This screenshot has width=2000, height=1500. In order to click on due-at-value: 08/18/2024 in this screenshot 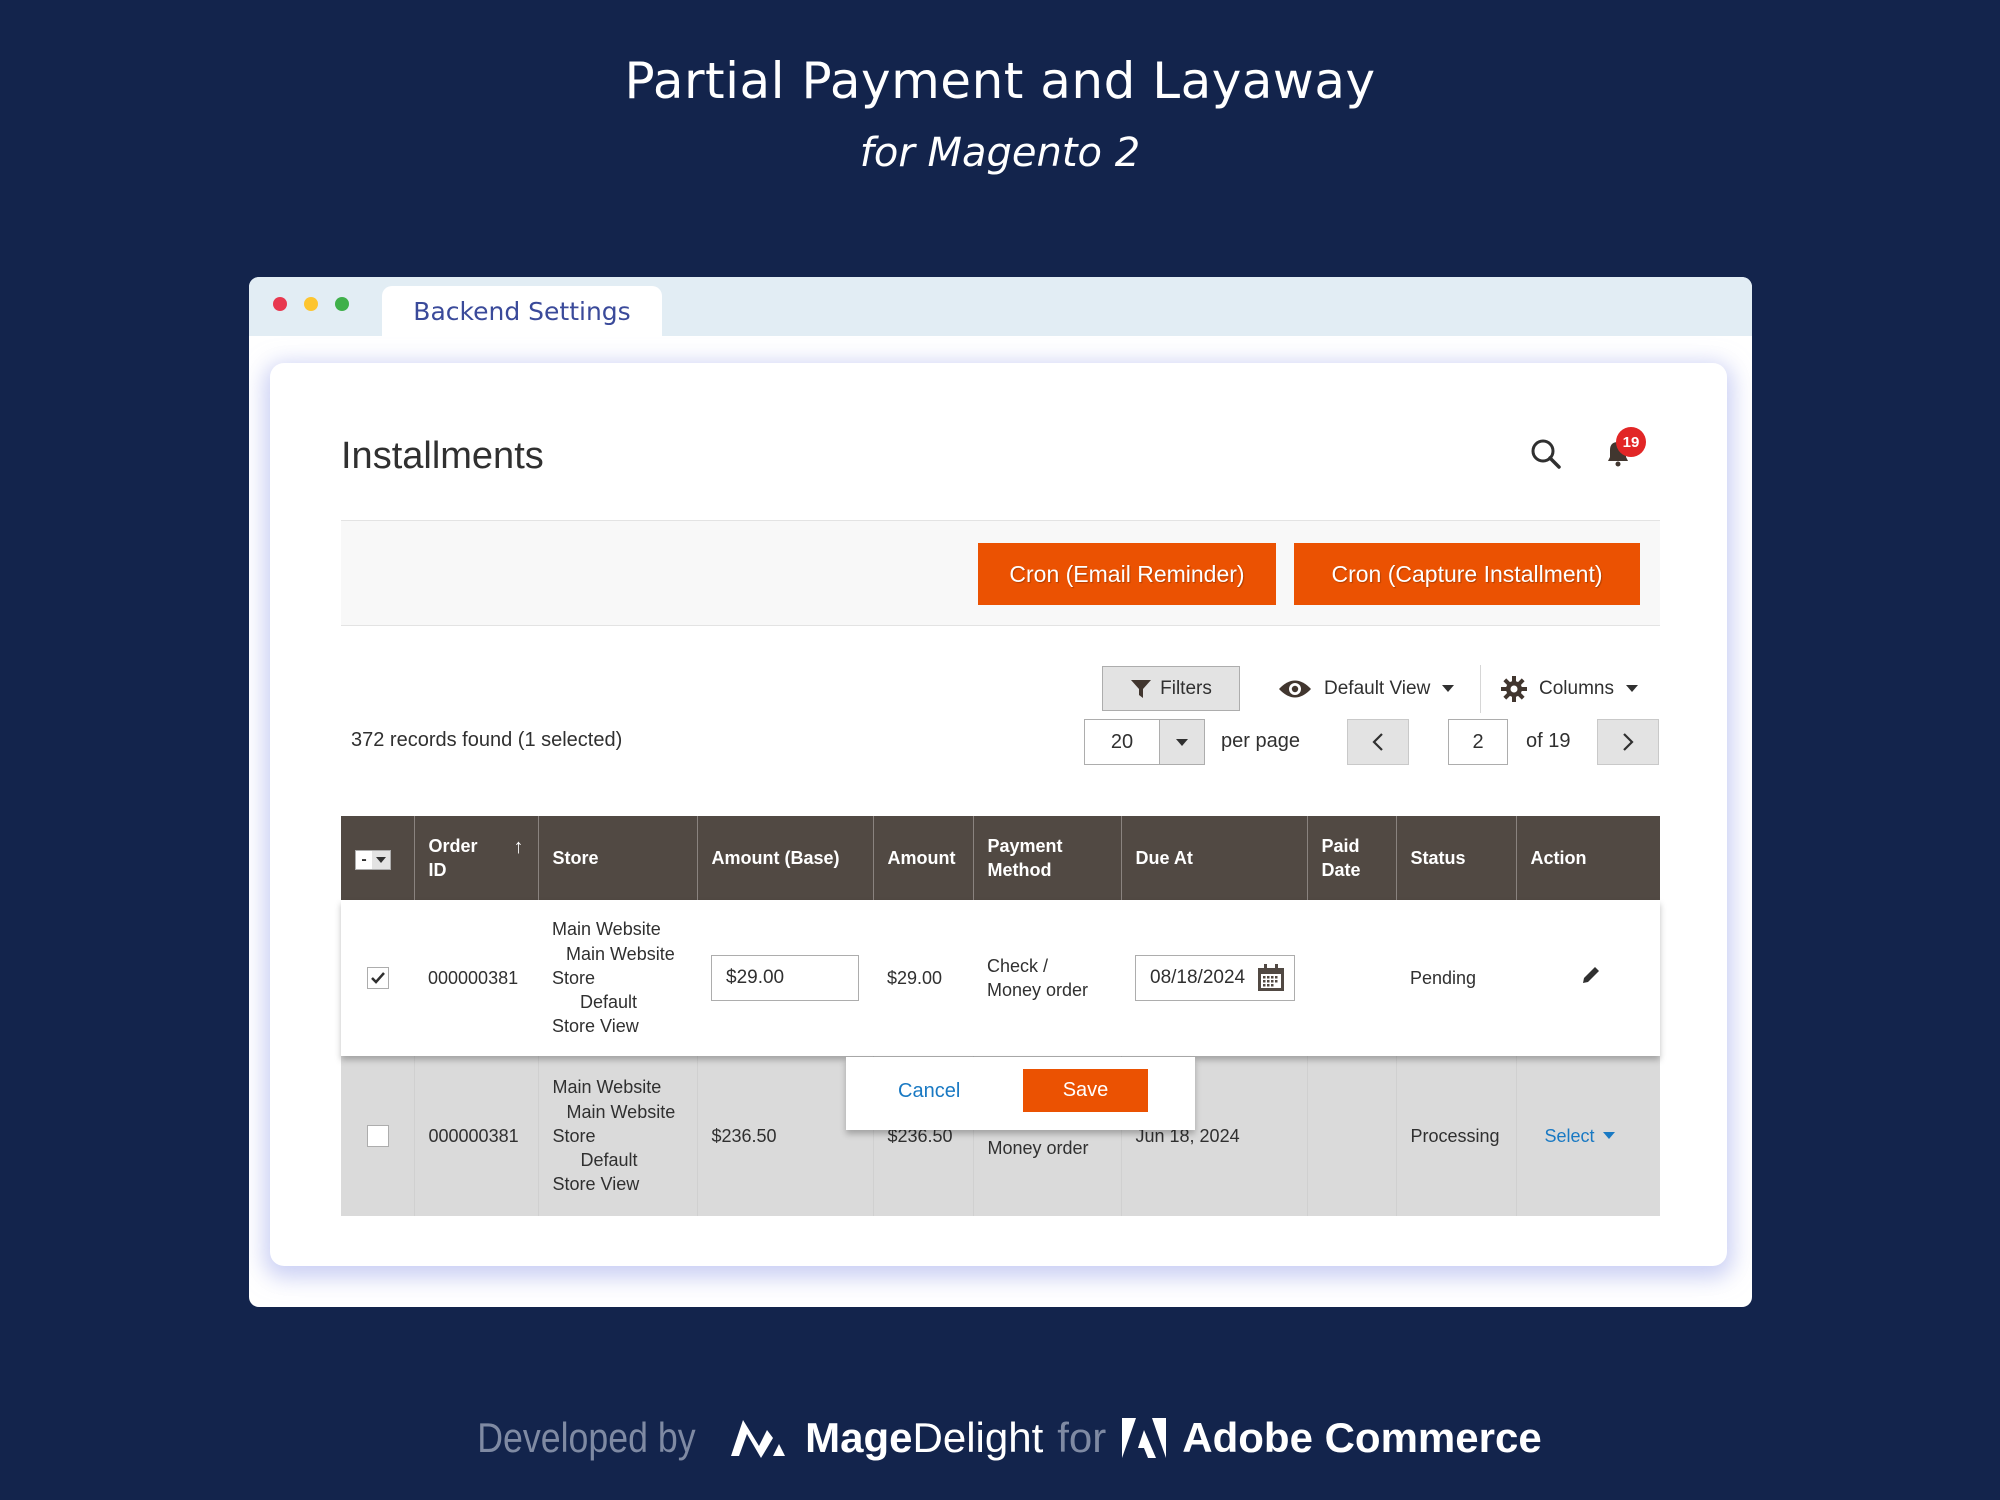, I will do `click(1198, 978)`.